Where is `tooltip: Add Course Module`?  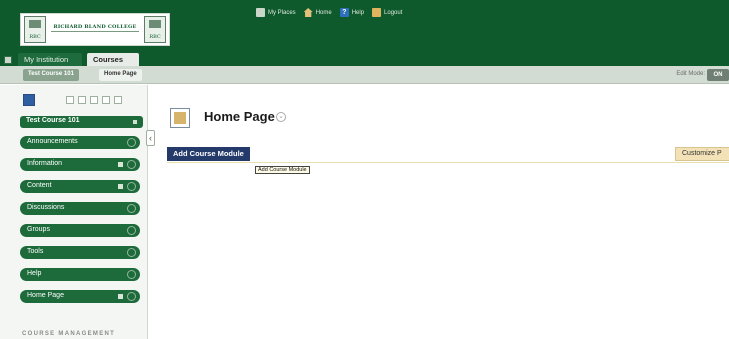 tooltip: Add Course Module is located at coordinates (282, 170).